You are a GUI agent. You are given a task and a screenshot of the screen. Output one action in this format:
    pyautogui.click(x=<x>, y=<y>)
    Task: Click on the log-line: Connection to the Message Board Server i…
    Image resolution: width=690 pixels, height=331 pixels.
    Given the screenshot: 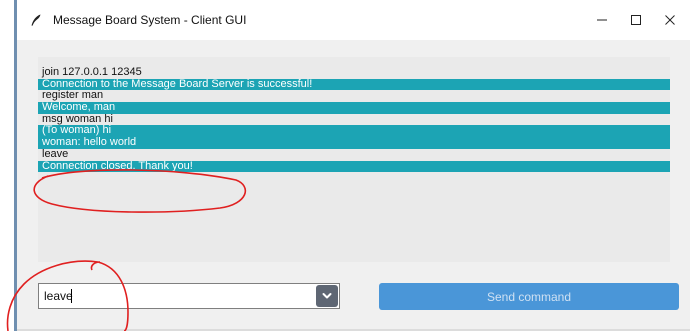 What is the action you would take?
    pyautogui.click(x=354, y=84)
    